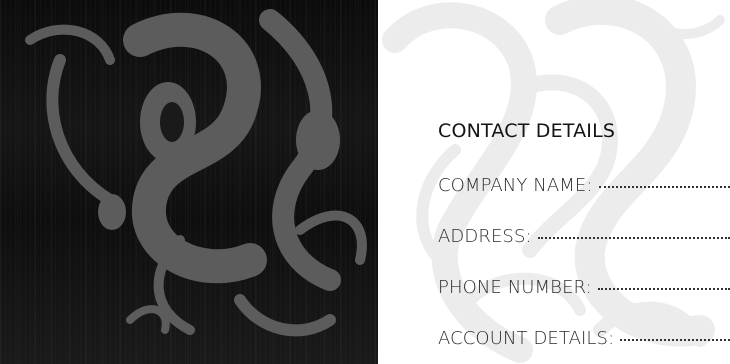 Image resolution: width=730 pixels, height=364 pixels. Describe the element at coordinates (675, 331) in the screenshot. I see `account-details-dotted-line` at that location.